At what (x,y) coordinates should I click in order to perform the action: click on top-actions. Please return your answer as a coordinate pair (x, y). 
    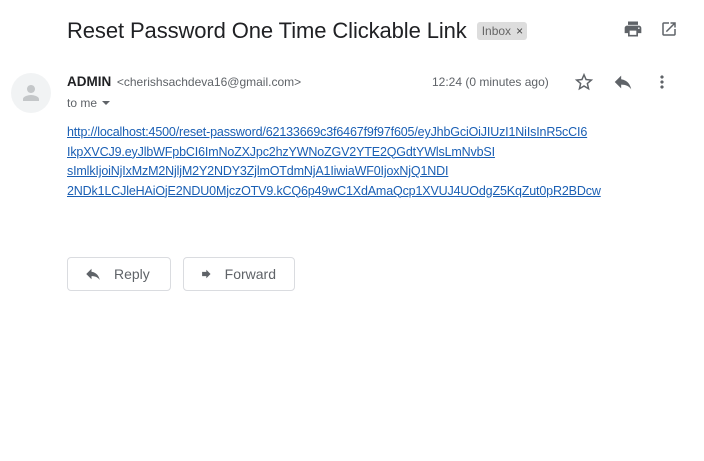
    Looking at the image, I should click on (651, 29).